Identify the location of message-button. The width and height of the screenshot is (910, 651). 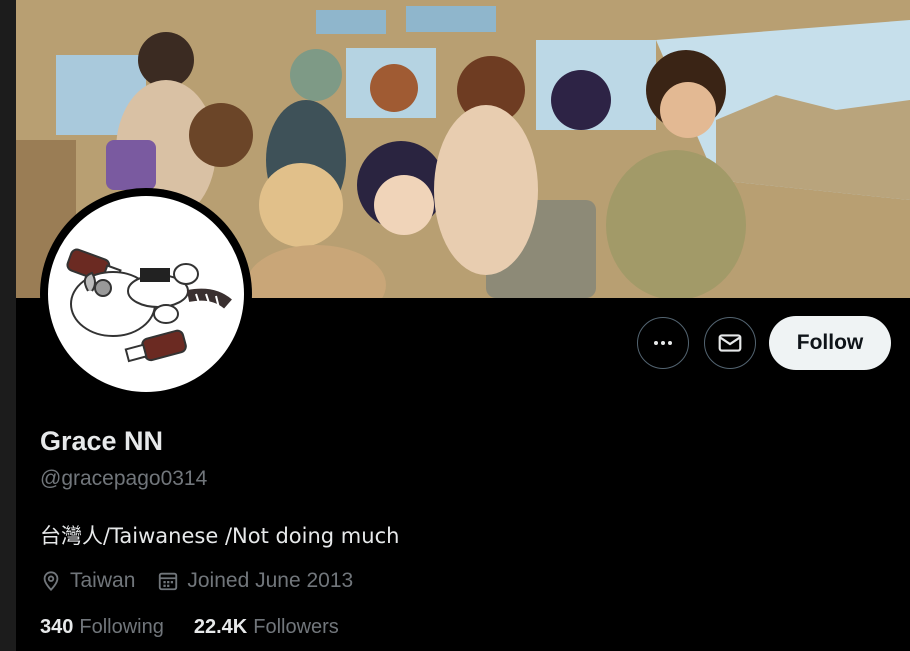
(730, 343).